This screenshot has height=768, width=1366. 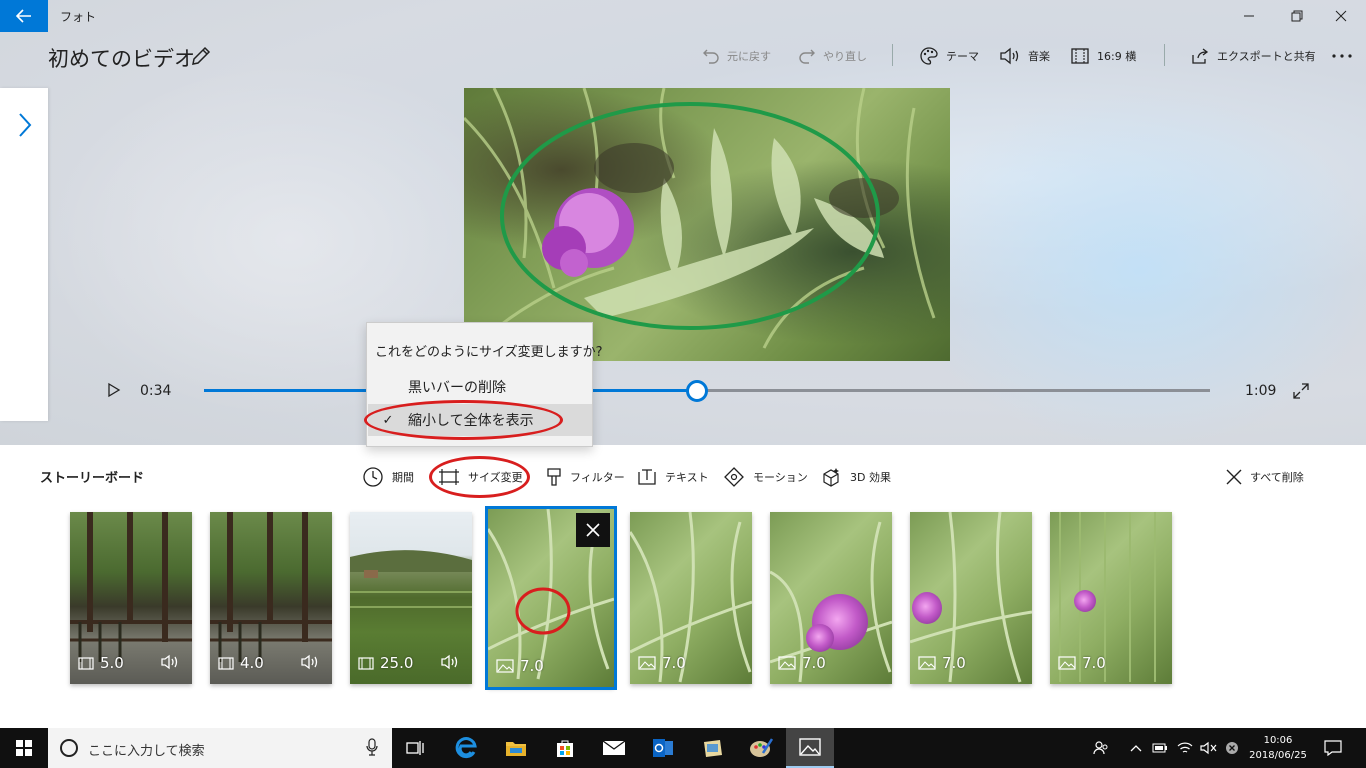 I want to click on 3d-effects-button: 3D 効果, so click(x=855, y=477).